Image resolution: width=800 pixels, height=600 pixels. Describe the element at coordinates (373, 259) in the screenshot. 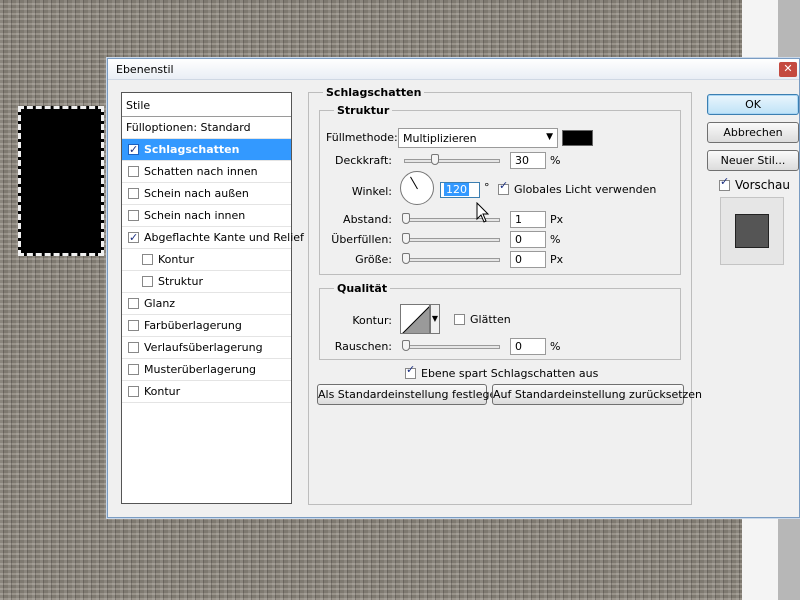

I see `size-label: Größe:` at that location.